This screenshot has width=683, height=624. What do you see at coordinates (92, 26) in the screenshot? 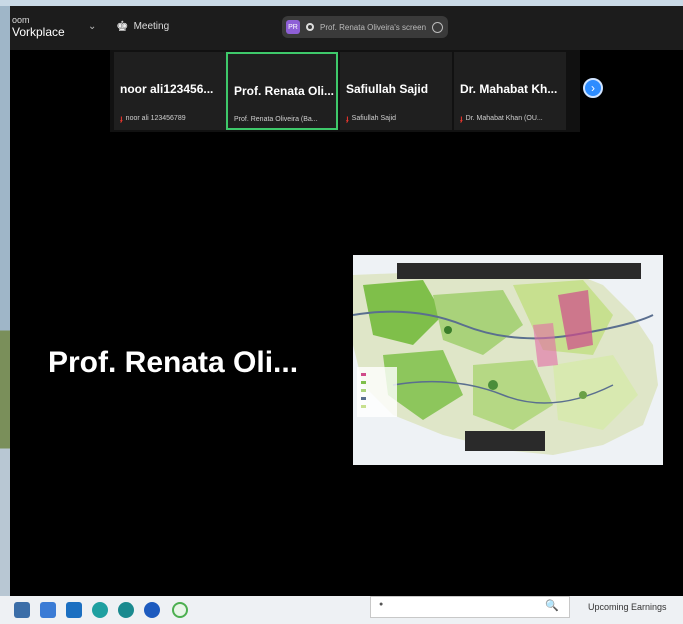
I see `chevron-down-icon: ⌄` at bounding box center [92, 26].